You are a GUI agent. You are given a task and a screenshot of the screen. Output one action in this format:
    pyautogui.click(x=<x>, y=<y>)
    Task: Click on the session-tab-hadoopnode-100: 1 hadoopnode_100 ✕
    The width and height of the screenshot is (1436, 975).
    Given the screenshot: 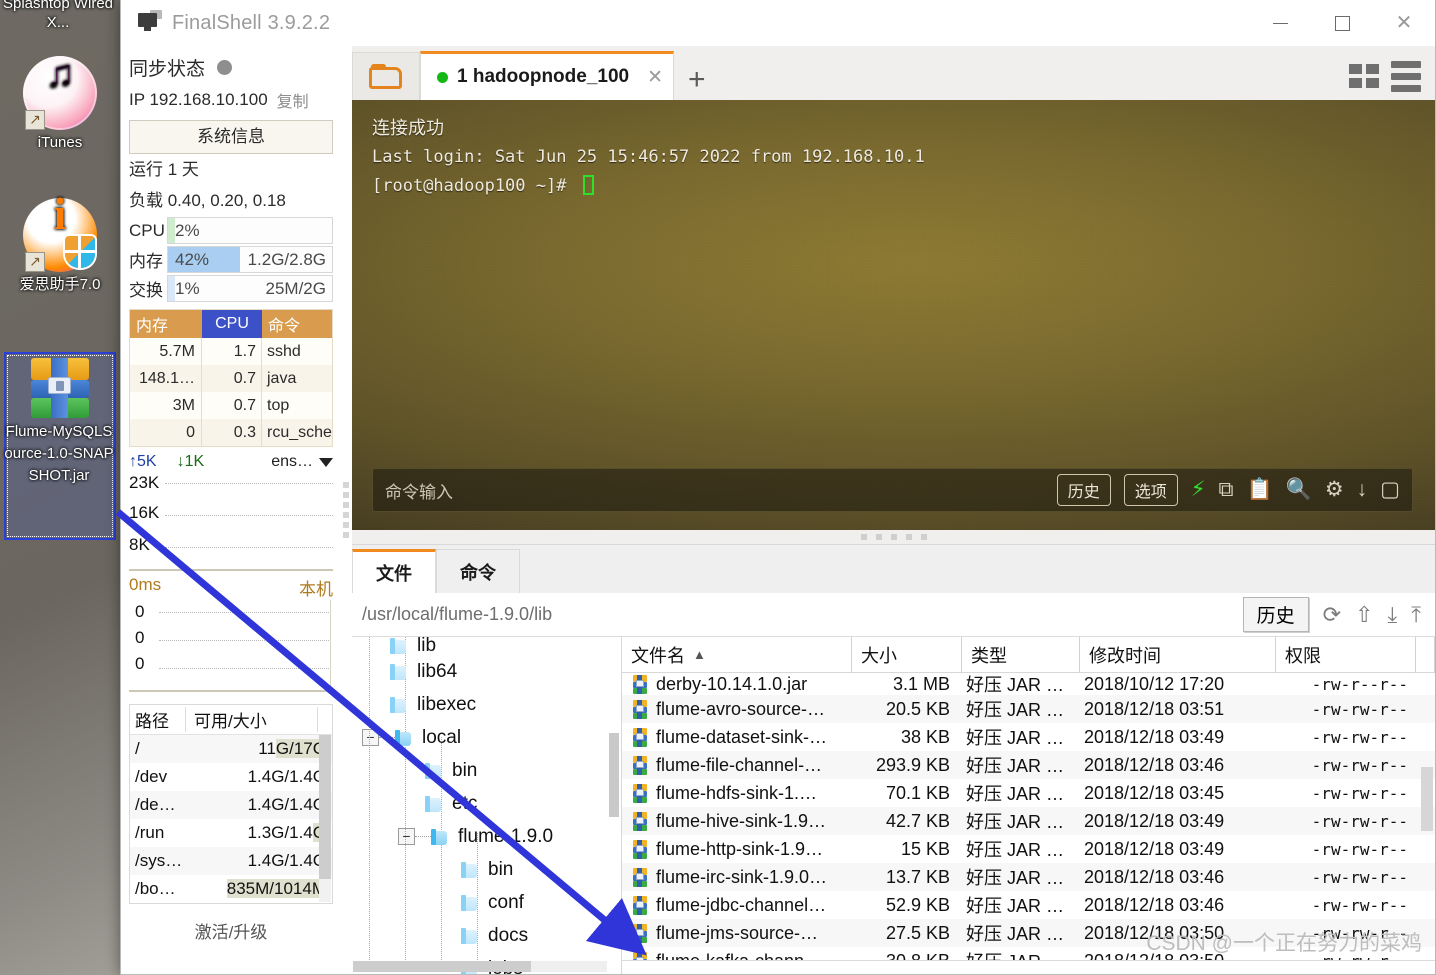 What is the action you would take?
    pyautogui.click(x=547, y=75)
    